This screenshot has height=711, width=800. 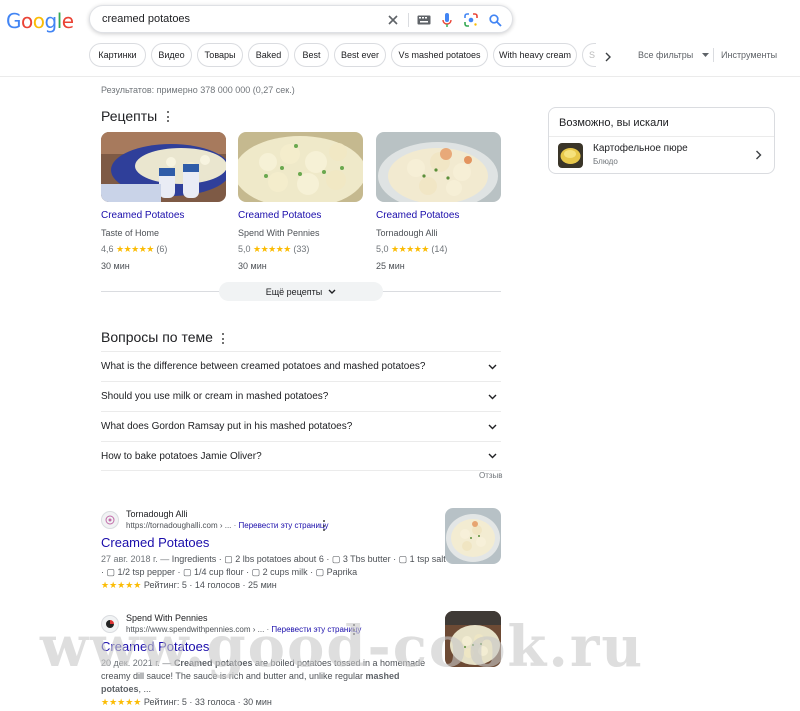 I want to click on question-text: How to bake potatoes Jamie Oliver?, so click(x=181, y=456).